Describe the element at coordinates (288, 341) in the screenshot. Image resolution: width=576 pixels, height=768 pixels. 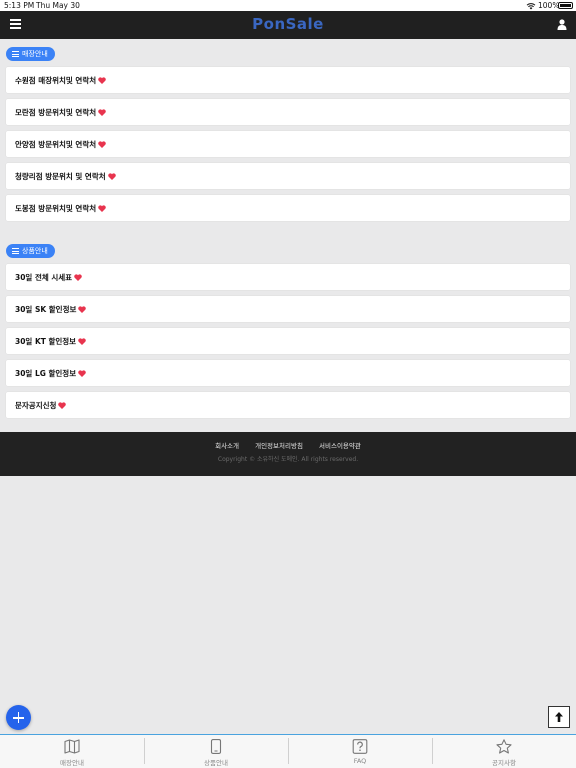
I see `product-item-kt: 30일 KT 할인정보` at that location.